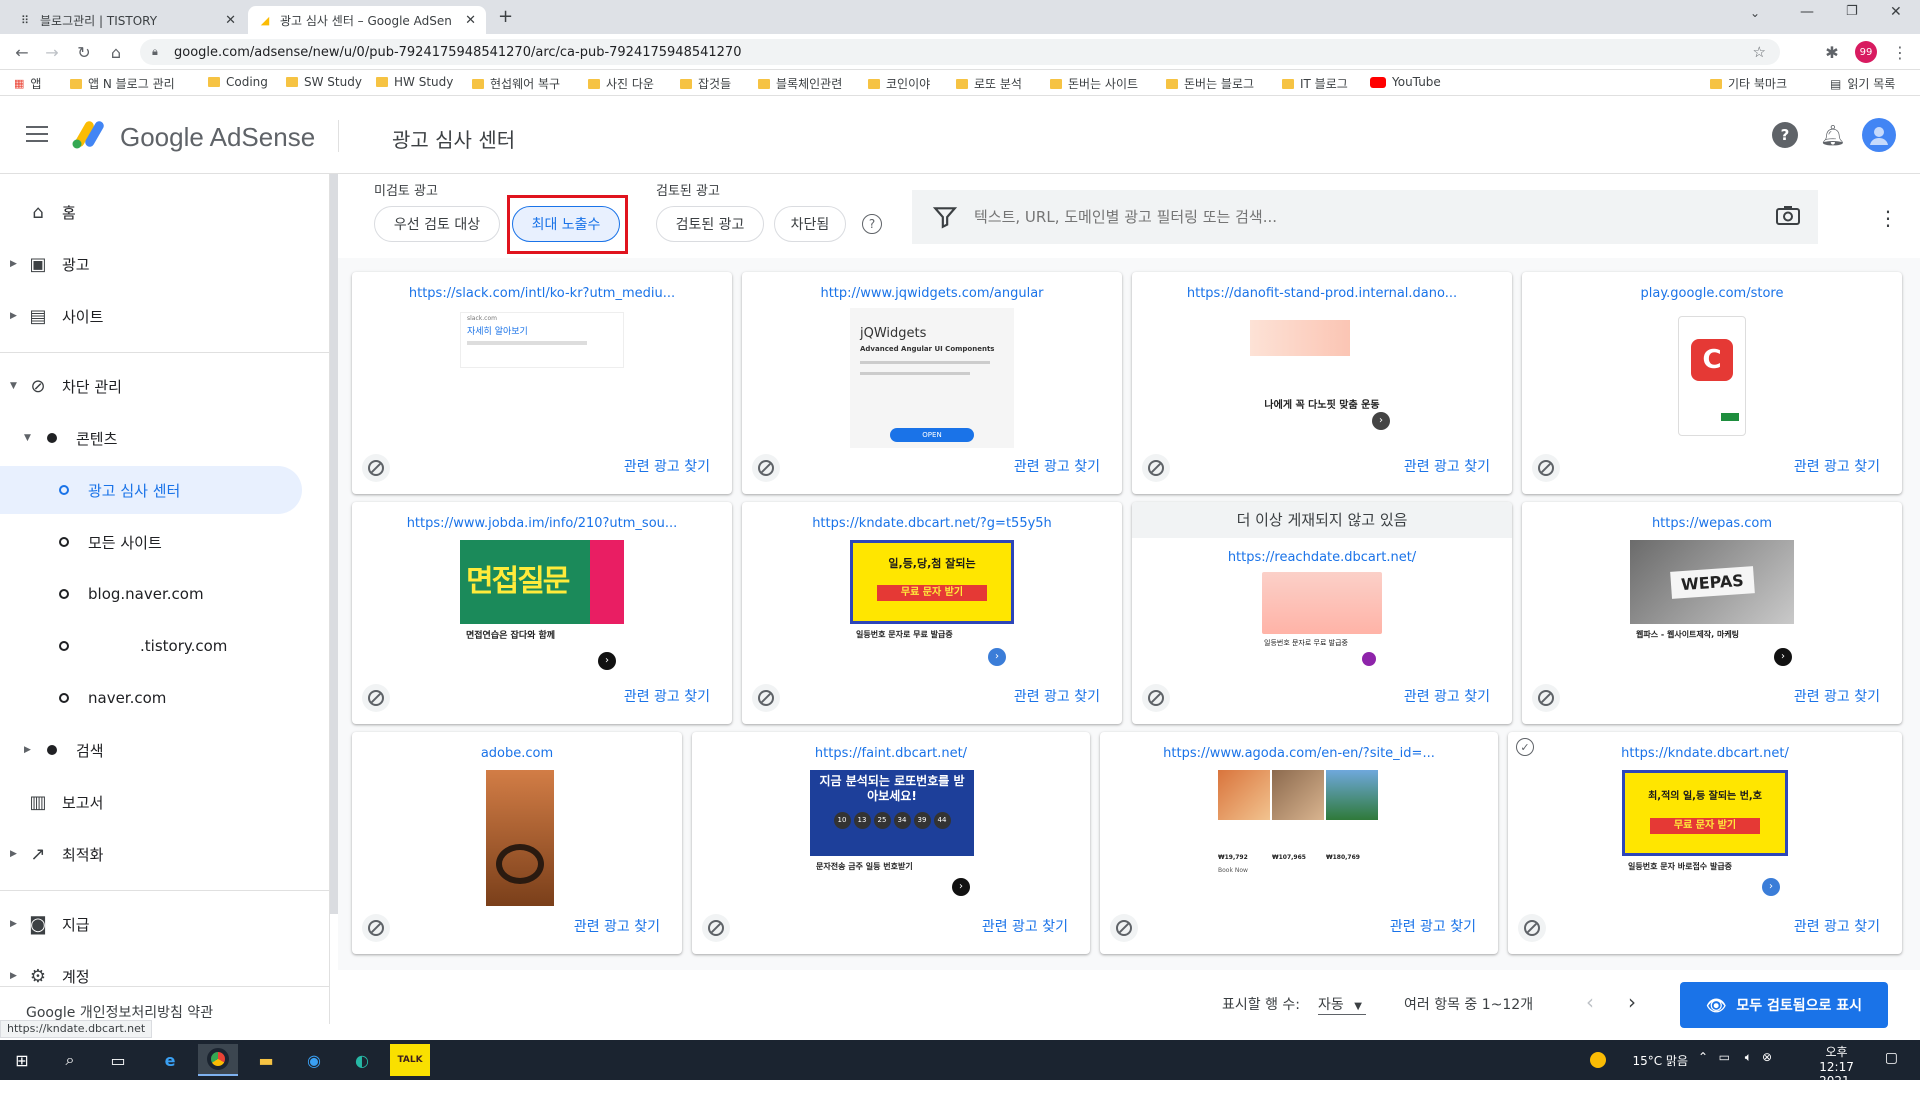 This screenshot has height=1102, width=1920. Describe the element at coordinates (1322, 557) in the screenshot. I see `ad-url-link: https://reachdate.dbcart.net/` at that location.